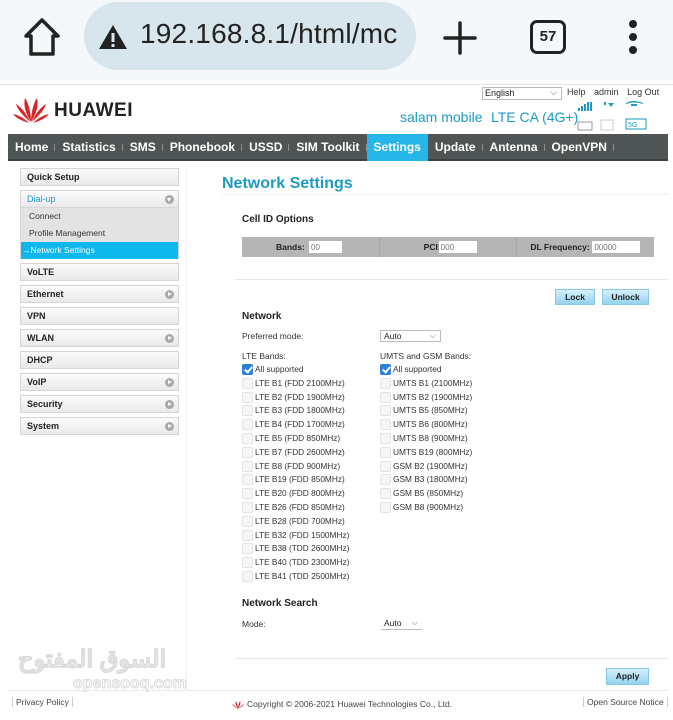 The image size is (673, 720). I want to click on sidebar-item-system: System, so click(99, 426).